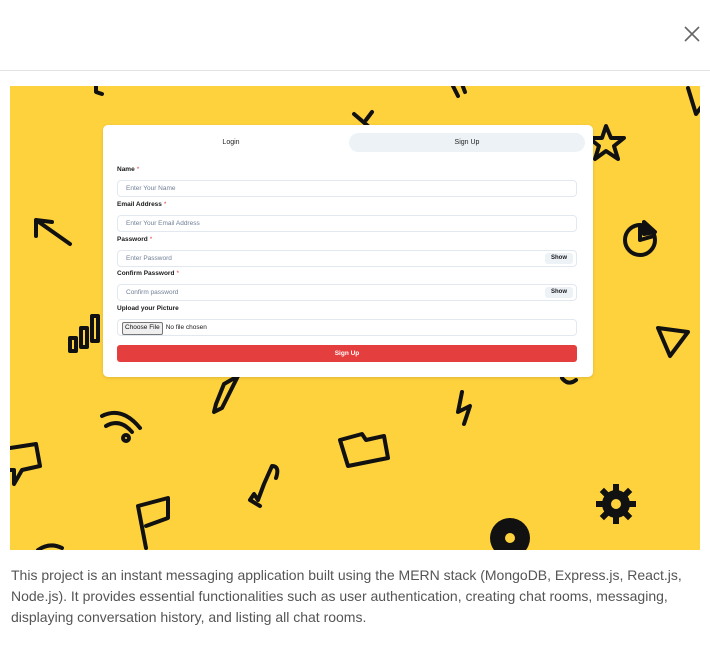  Describe the element at coordinates (84, 333) in the screenshot. I see `bar-chart-icon` at that location.